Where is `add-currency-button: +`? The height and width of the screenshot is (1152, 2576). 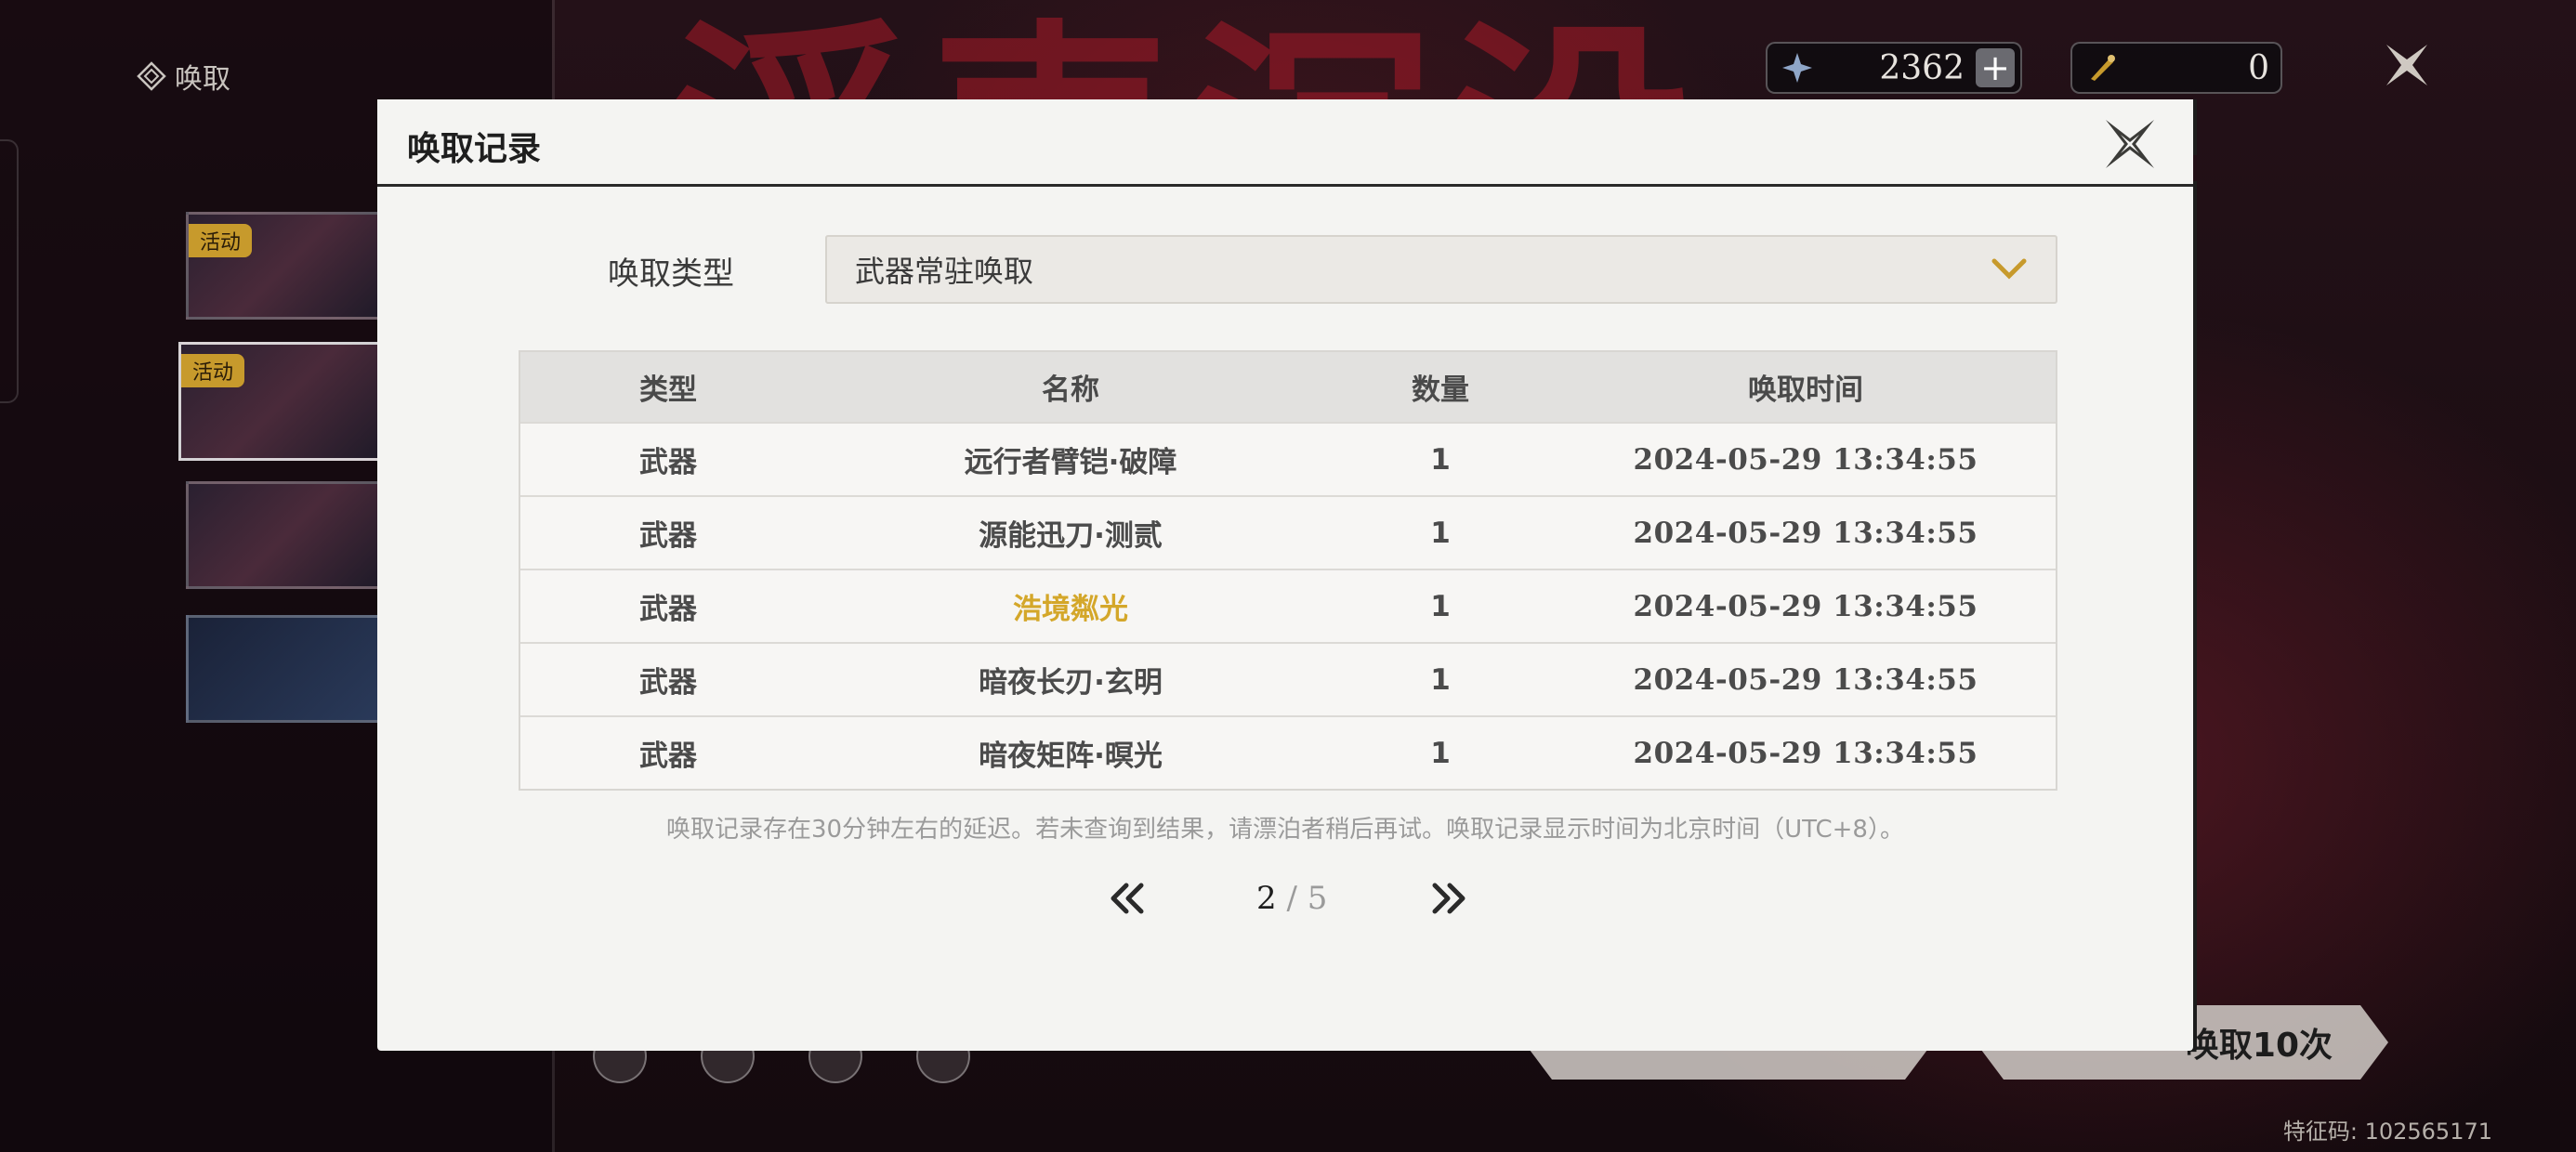 add-currency-button: + is located at coordinates (1995, 67).